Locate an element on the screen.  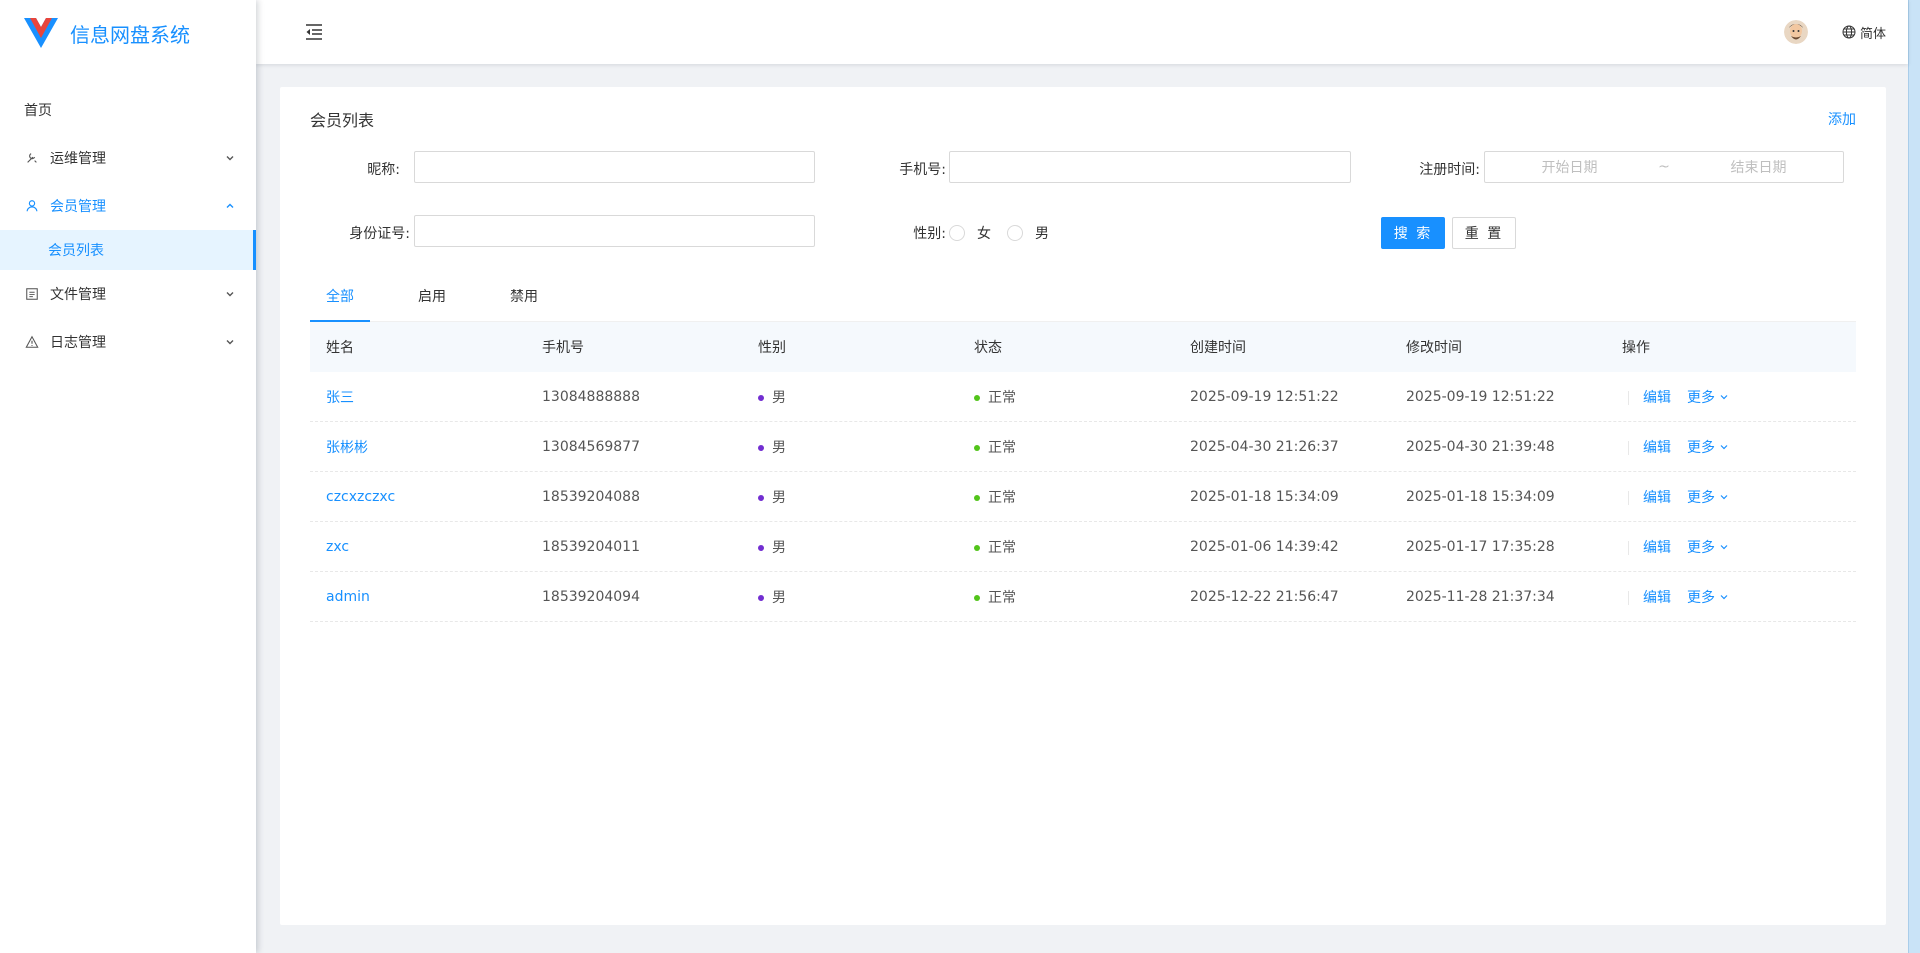
gender-radio-female: 女 is located at coordinates (970, 233).